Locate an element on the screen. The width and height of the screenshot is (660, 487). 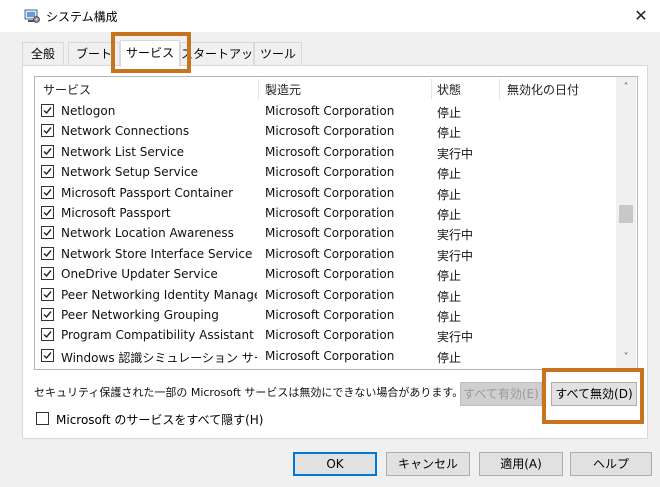
close-button: ✕ is located at coordinates (641, 16).